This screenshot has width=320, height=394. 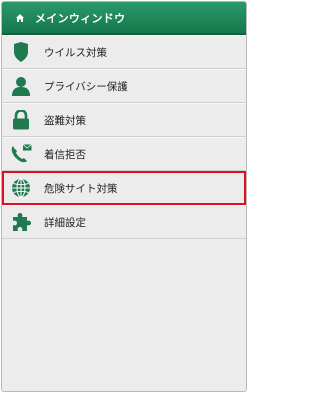 I want to click on menu-item-call-blocking: 着信拒否, so click(x=124, y=154).